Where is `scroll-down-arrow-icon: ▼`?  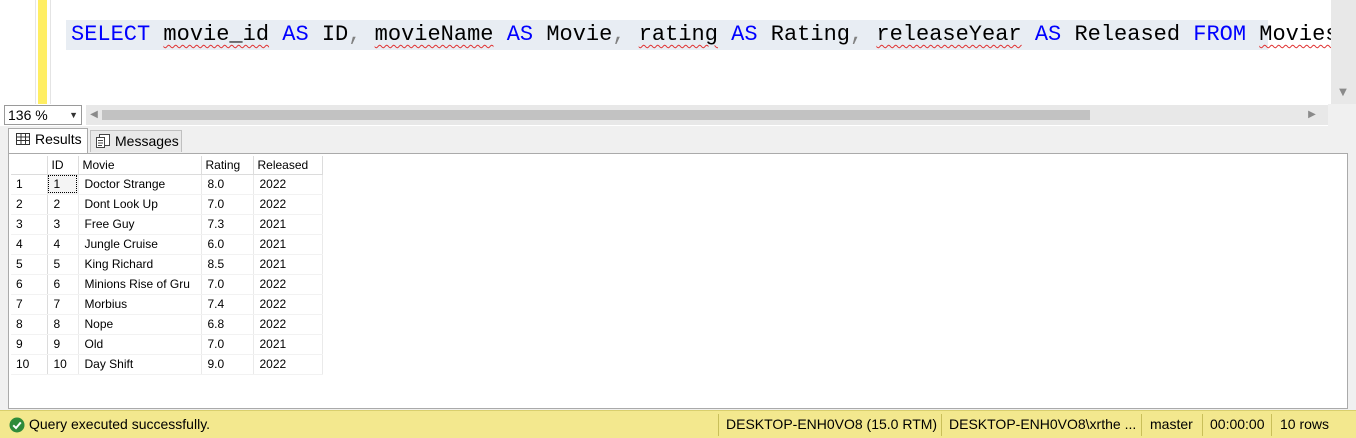 scroll-down-arrow-icon: ▼ is located at coordinates (1343, 93).